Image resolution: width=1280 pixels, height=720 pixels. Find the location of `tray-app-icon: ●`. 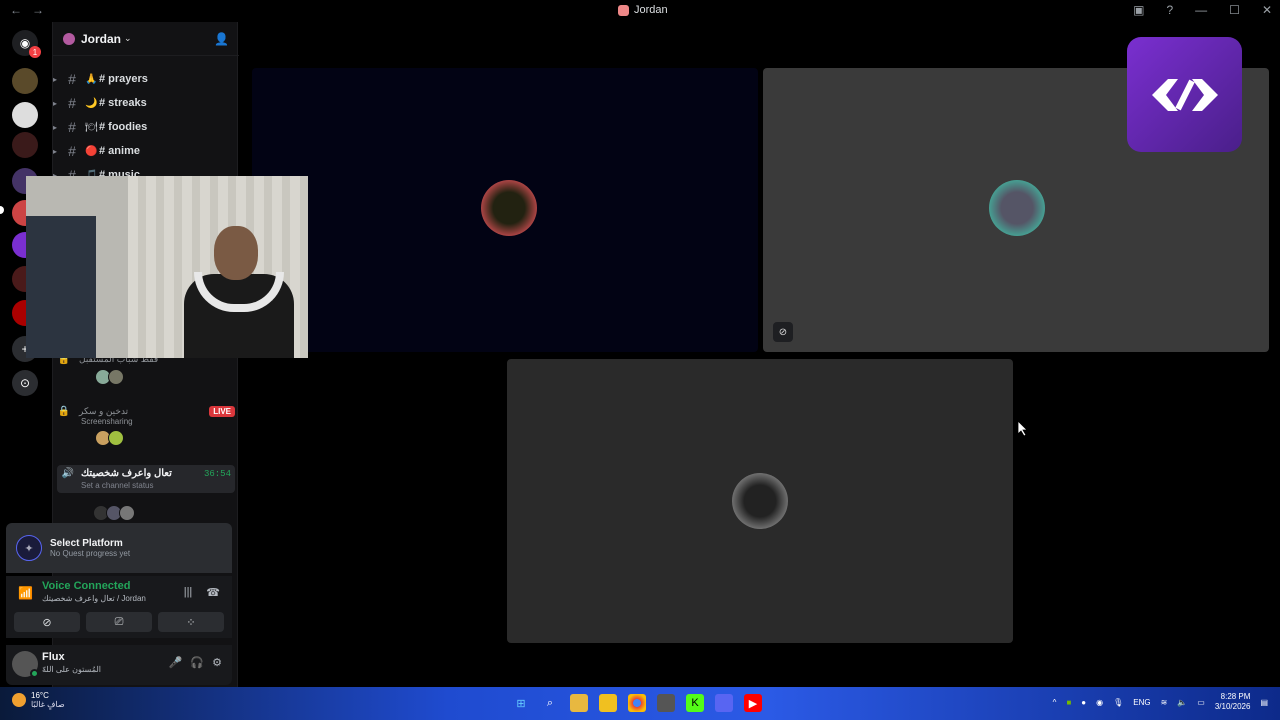

tray-app-icon: ● is located at coordinates (1083, 702).